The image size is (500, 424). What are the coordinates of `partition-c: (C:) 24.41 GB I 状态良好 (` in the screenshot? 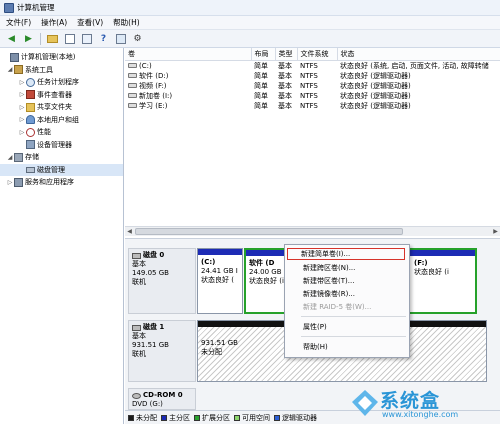 It's located at (220, 281).